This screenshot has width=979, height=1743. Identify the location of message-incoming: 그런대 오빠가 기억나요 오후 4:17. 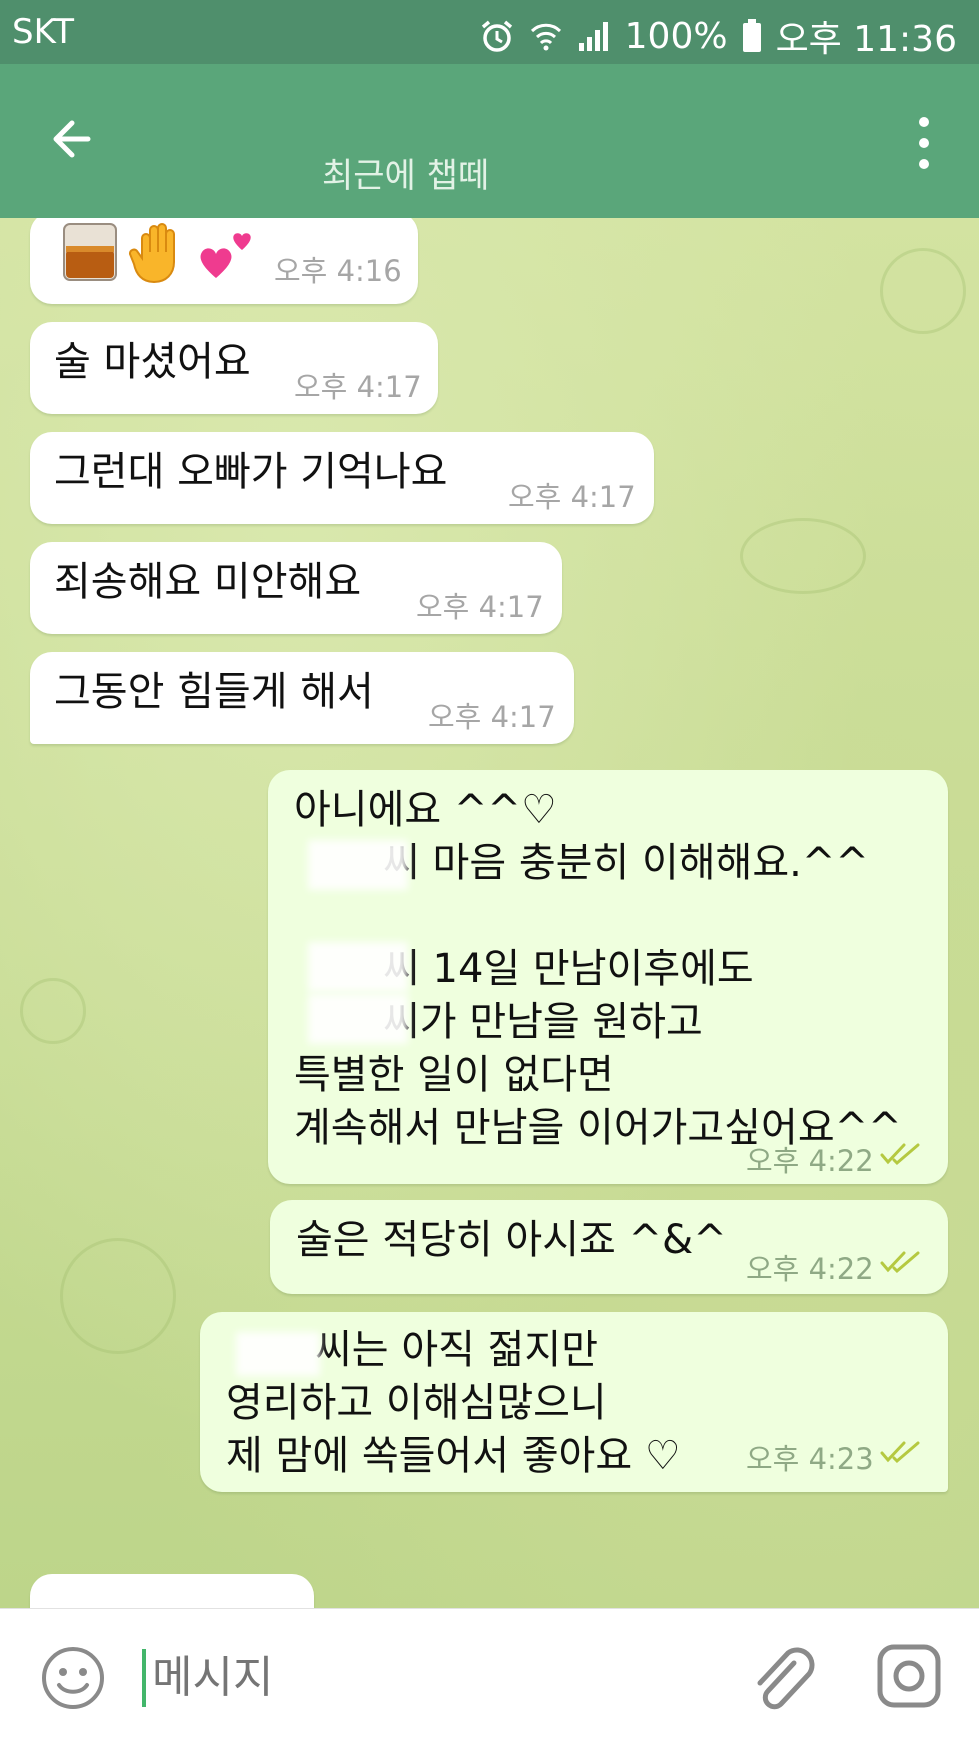
(342, 478).